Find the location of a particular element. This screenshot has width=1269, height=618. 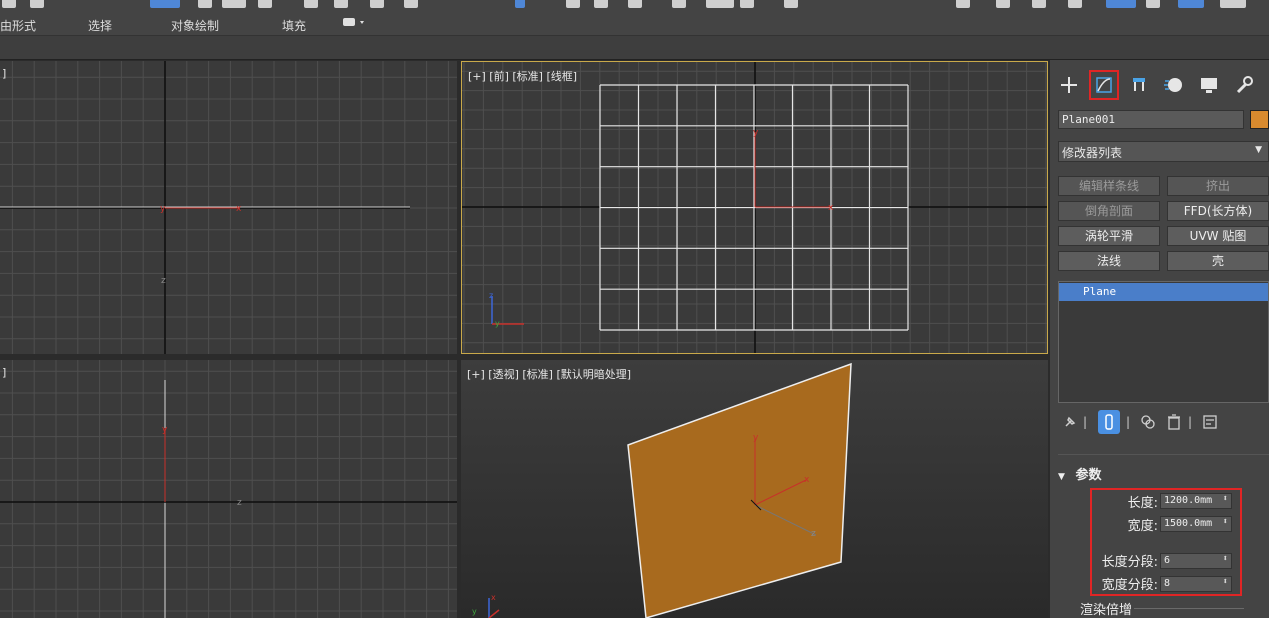

viewport-label-perspective: [+] [透视] [标准] [默认明暗处理] is located at coordinates (549, 374).